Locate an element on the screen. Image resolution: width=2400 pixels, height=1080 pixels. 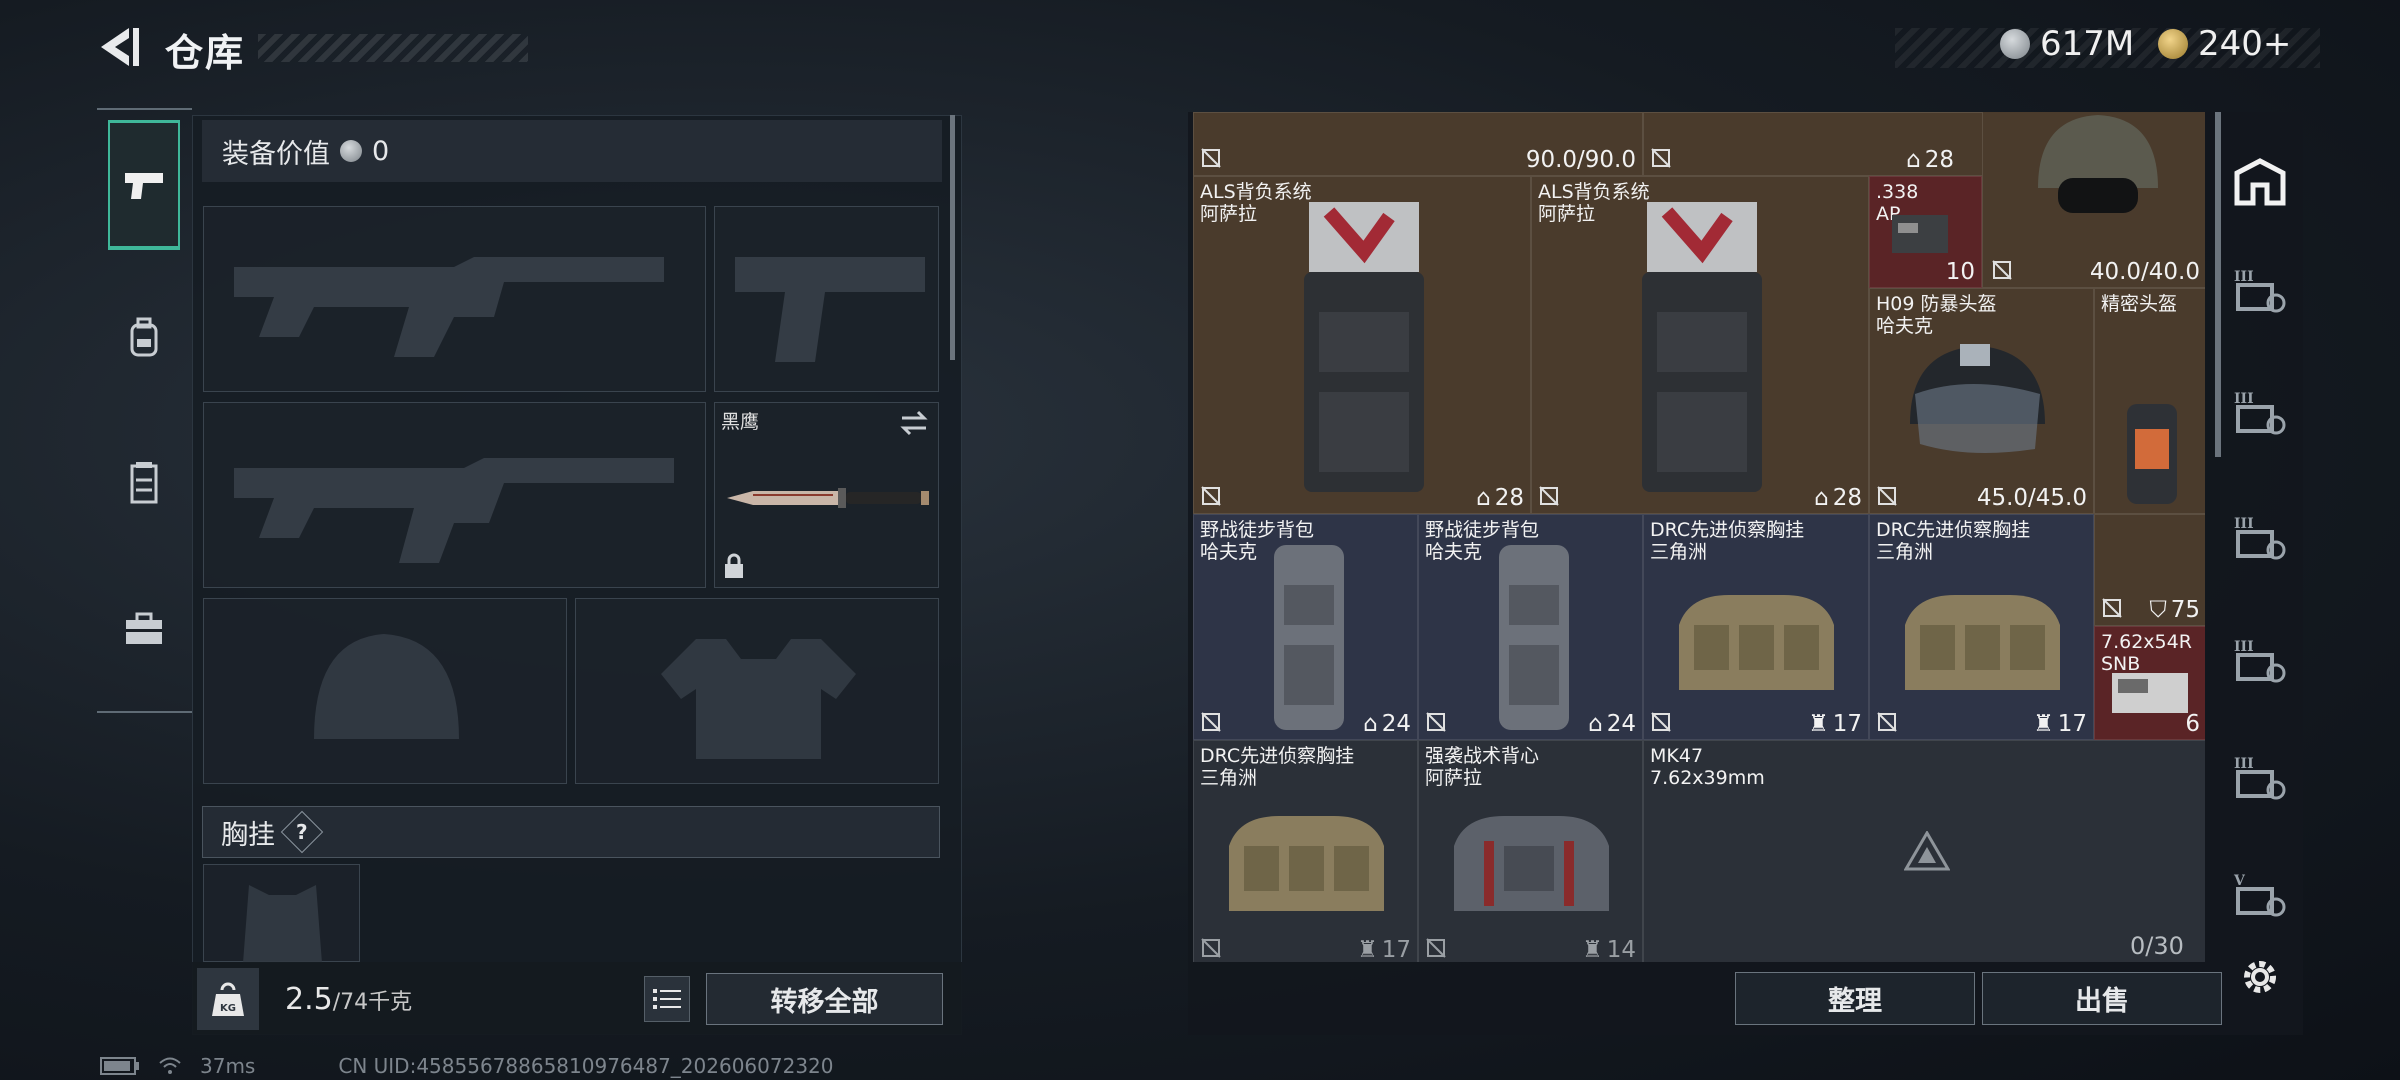
warehouse-item: MK47 7.62x39mm is located at coordinates (1924, 851).